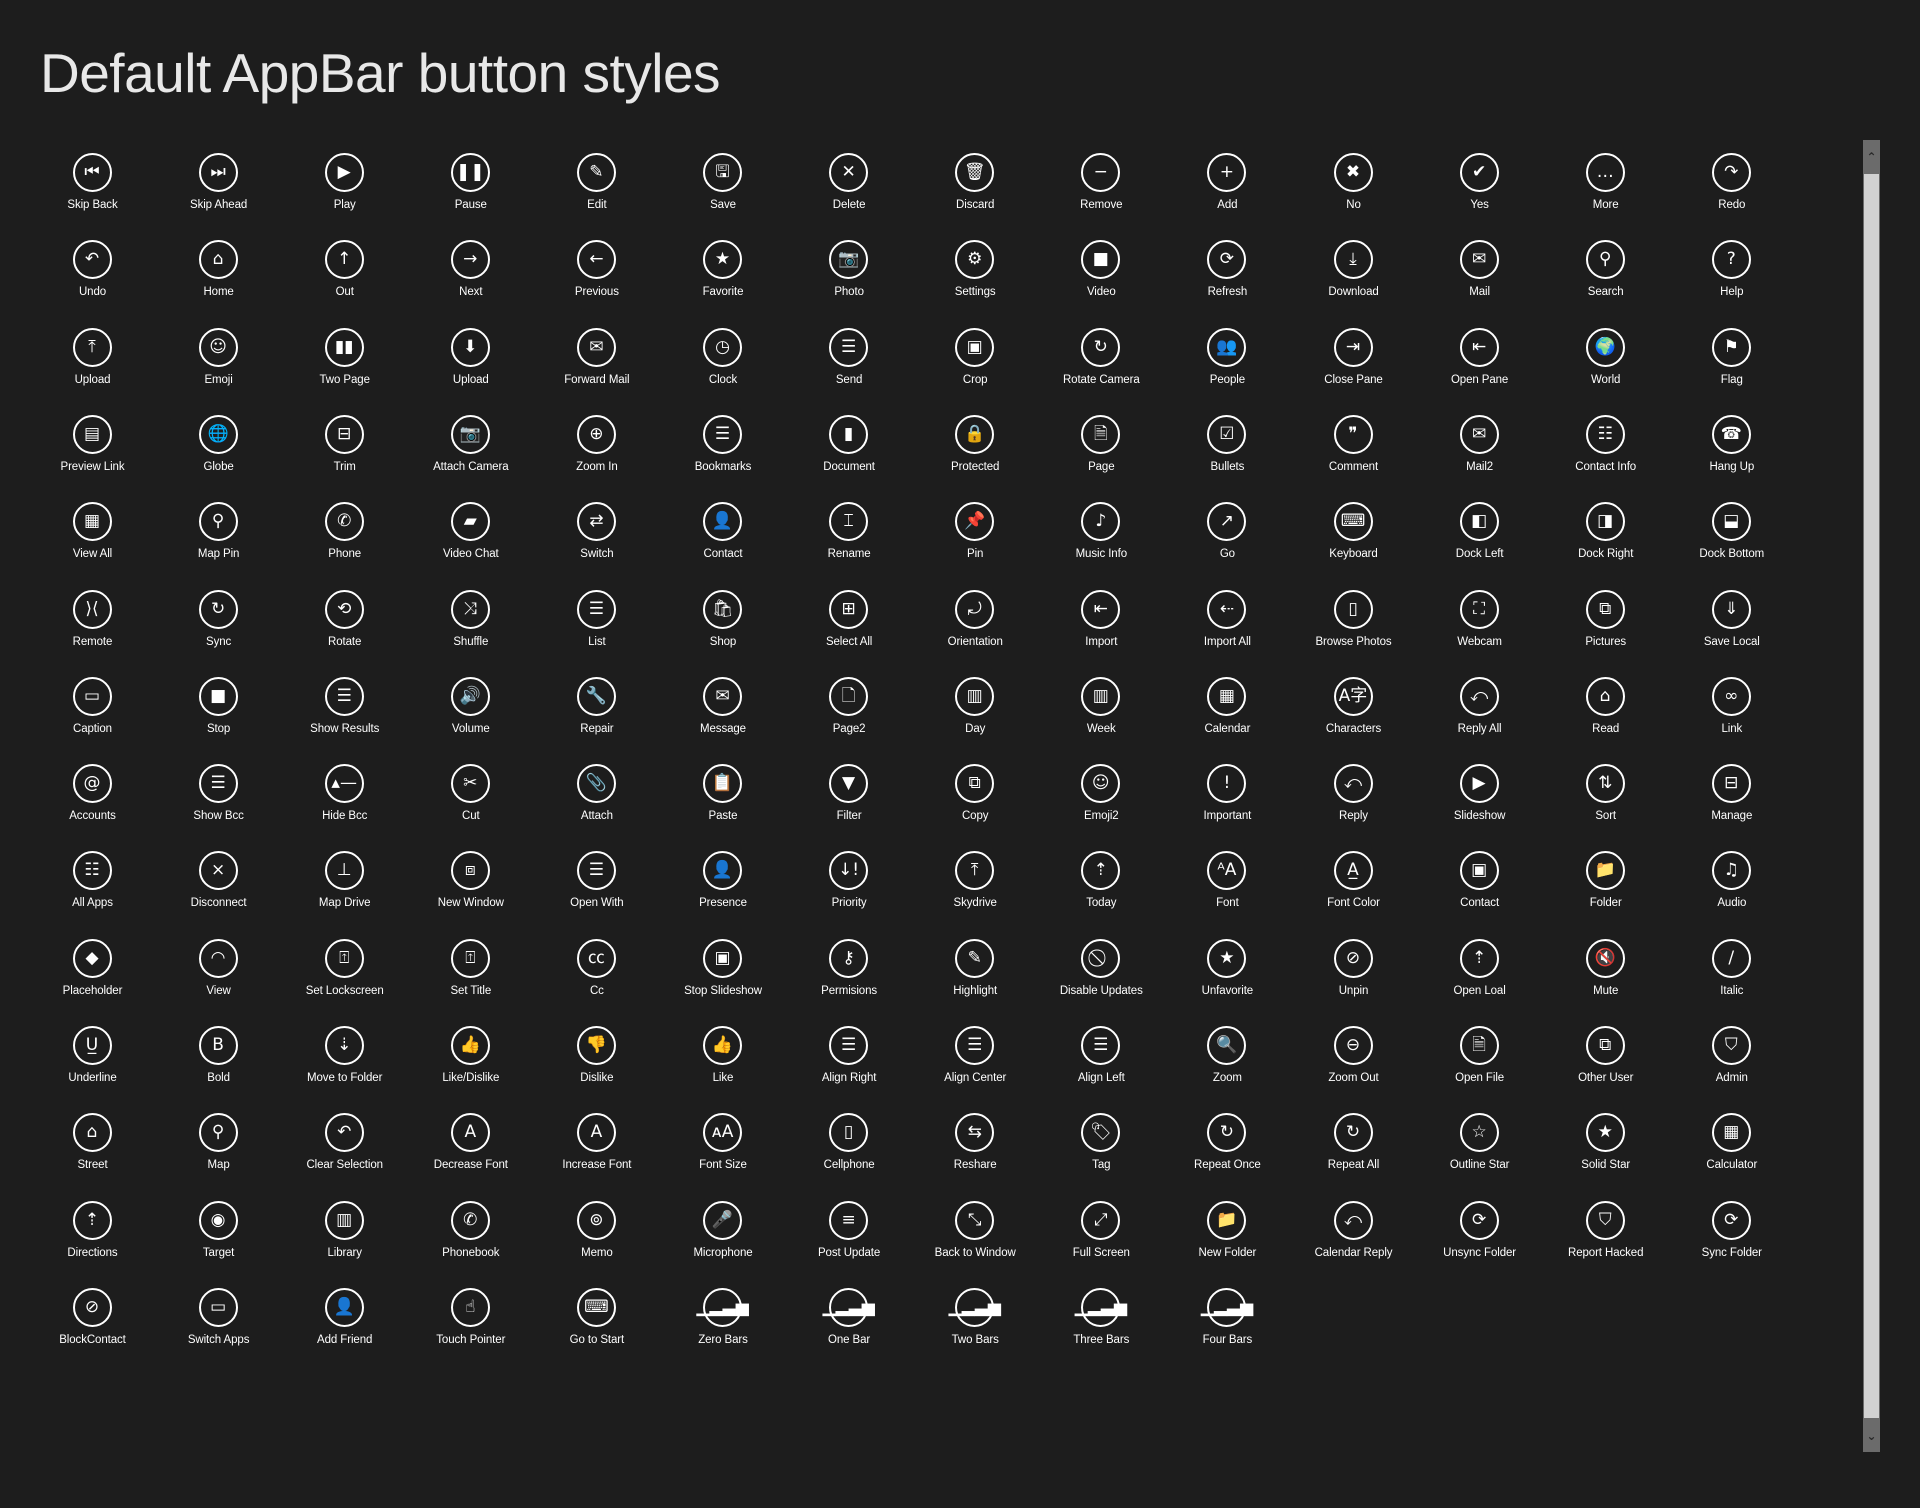  What do you see at coordinates (975, 193) in the screenshot?
I see `appbar-button-discard: 🗑 Discard` at bounding box center [975, 193].